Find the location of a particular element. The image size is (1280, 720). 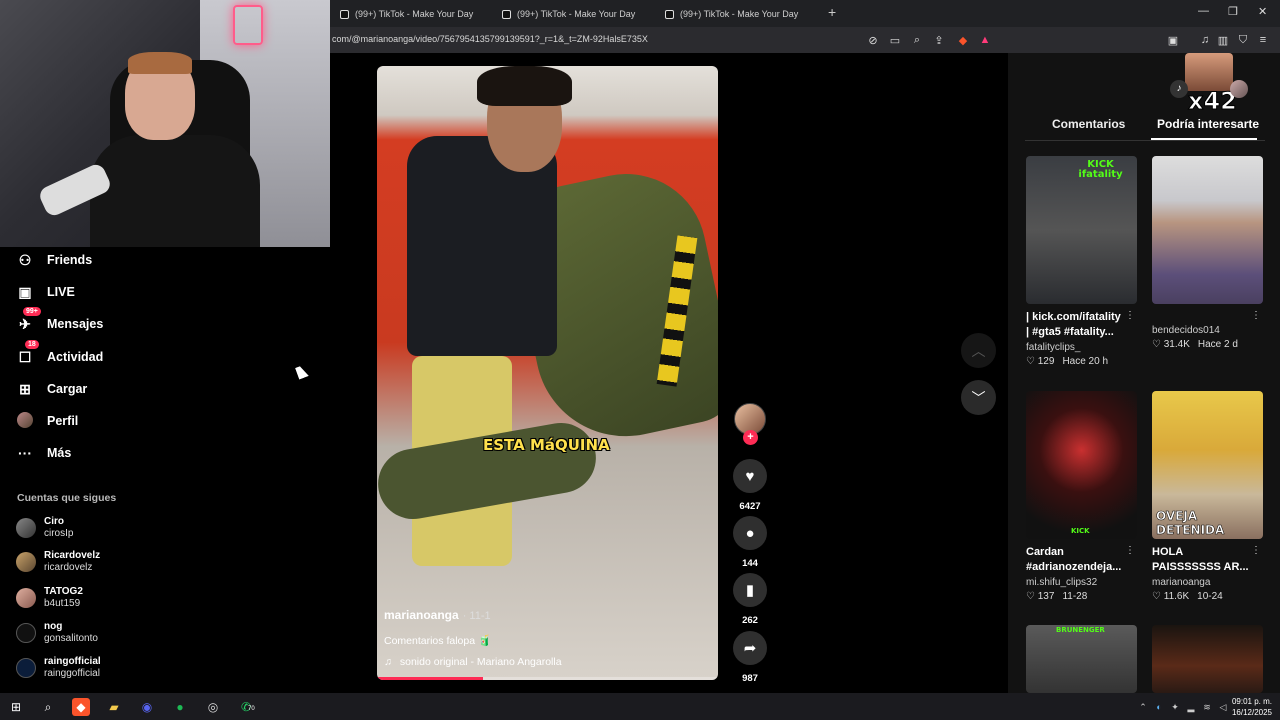

vpn-icon: ⛉ is located at coordinates (1243, 40).